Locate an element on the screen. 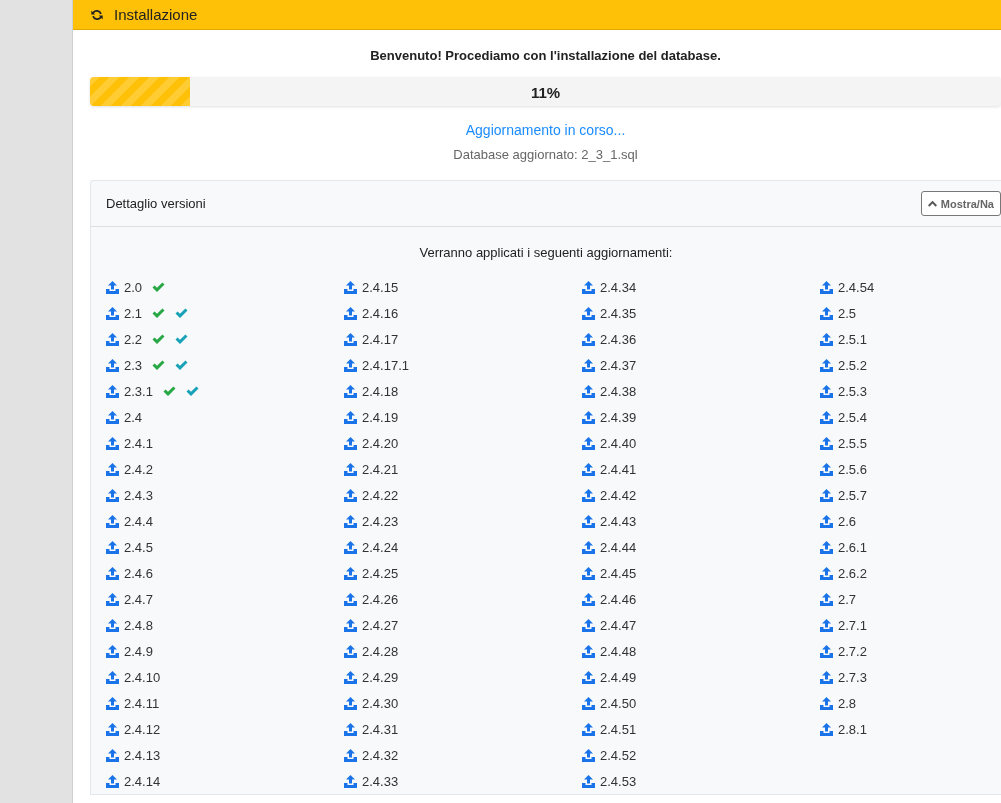 The height and width of the screenshot is (803, 1001). version-label: 2.2 is located at coordinates (133, 339).